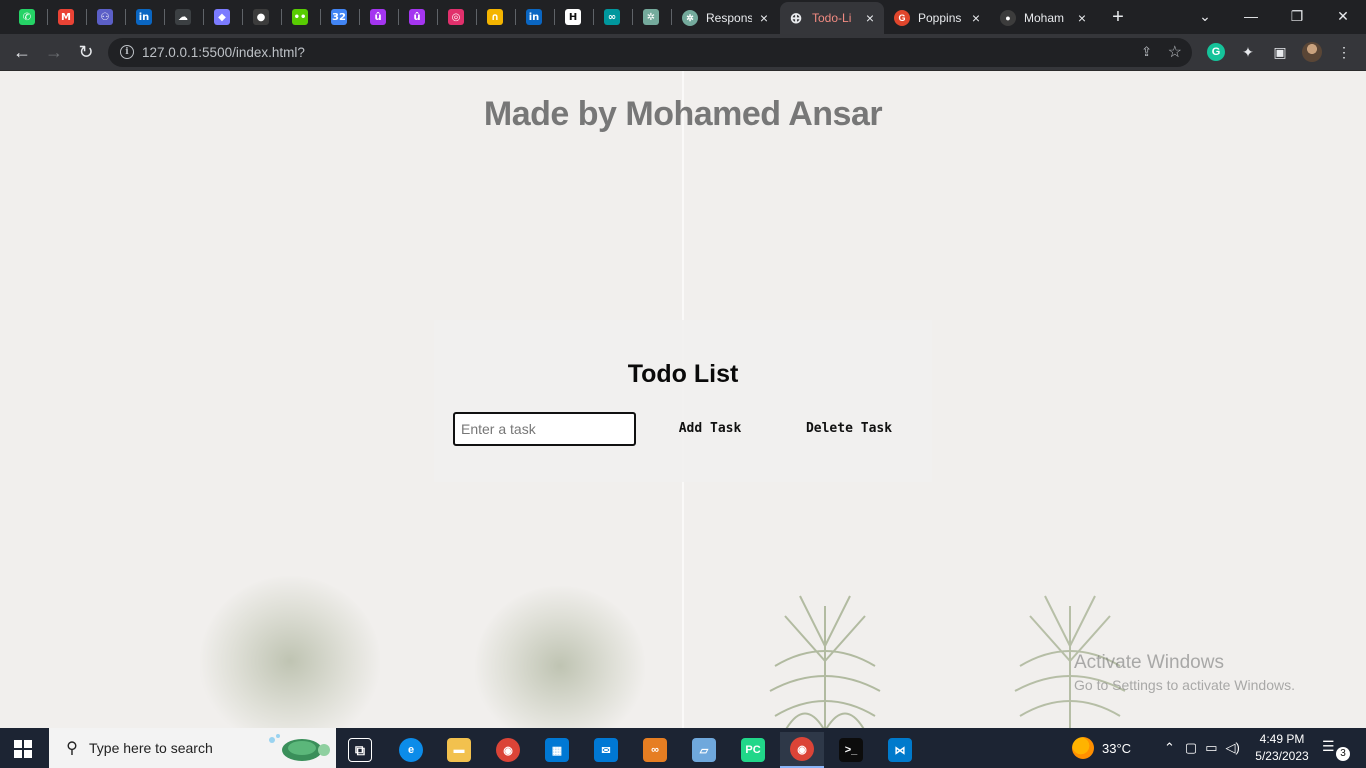 This screenshot has height=768, width=1366. I want to click on delete-task-button: Delete Task, so click(849, 428).